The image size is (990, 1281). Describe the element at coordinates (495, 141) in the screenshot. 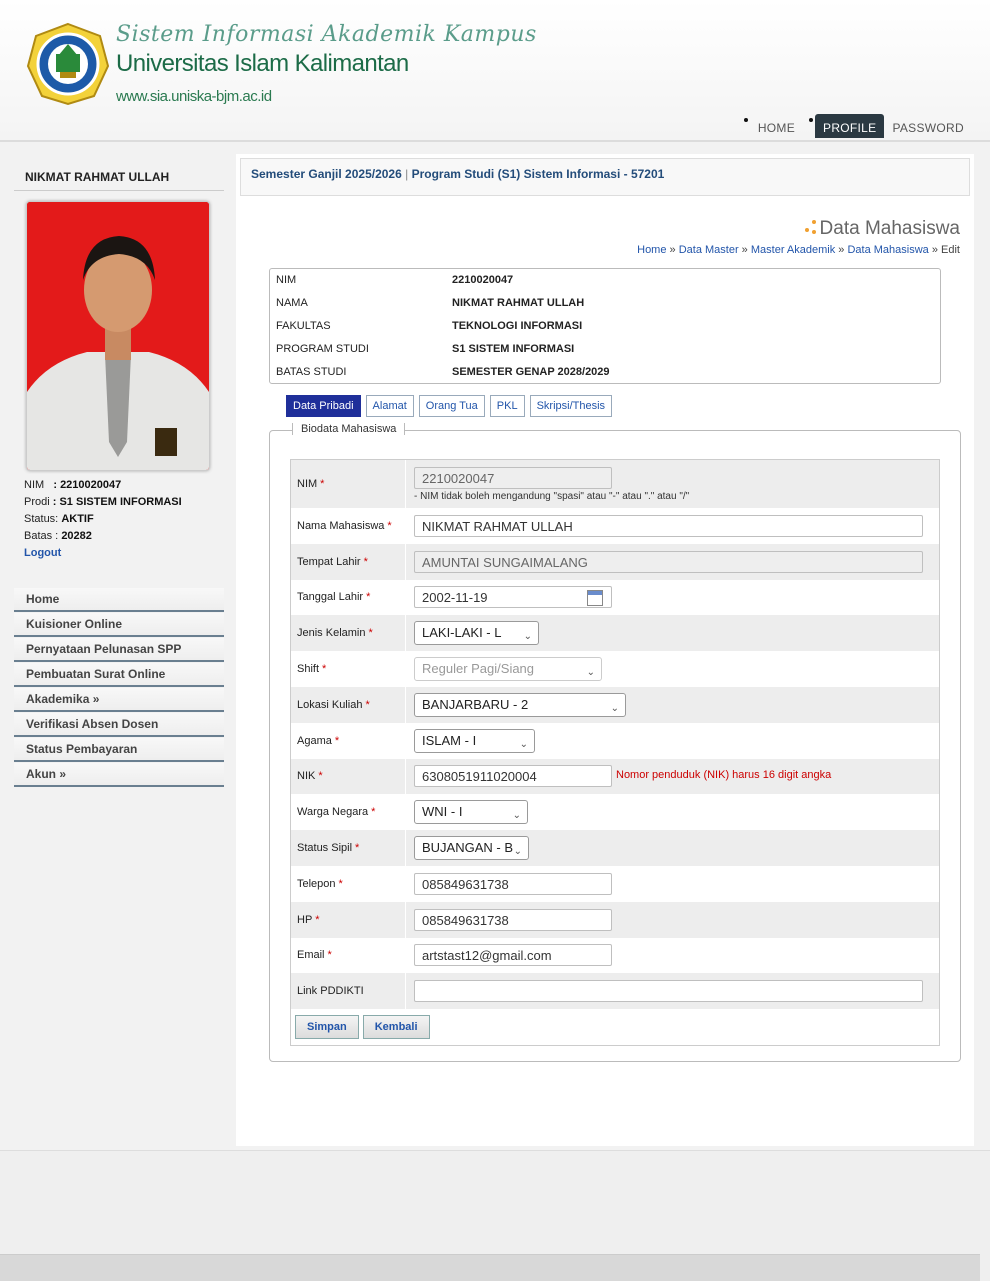

I see `header-divider` at that location.